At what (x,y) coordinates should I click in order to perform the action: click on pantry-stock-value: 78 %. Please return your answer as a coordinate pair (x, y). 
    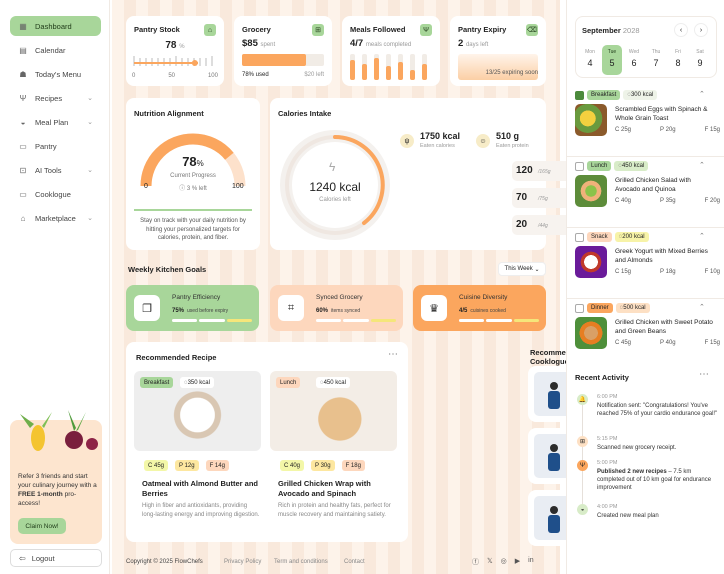
    Looking at the image, I should click on (175, 45).